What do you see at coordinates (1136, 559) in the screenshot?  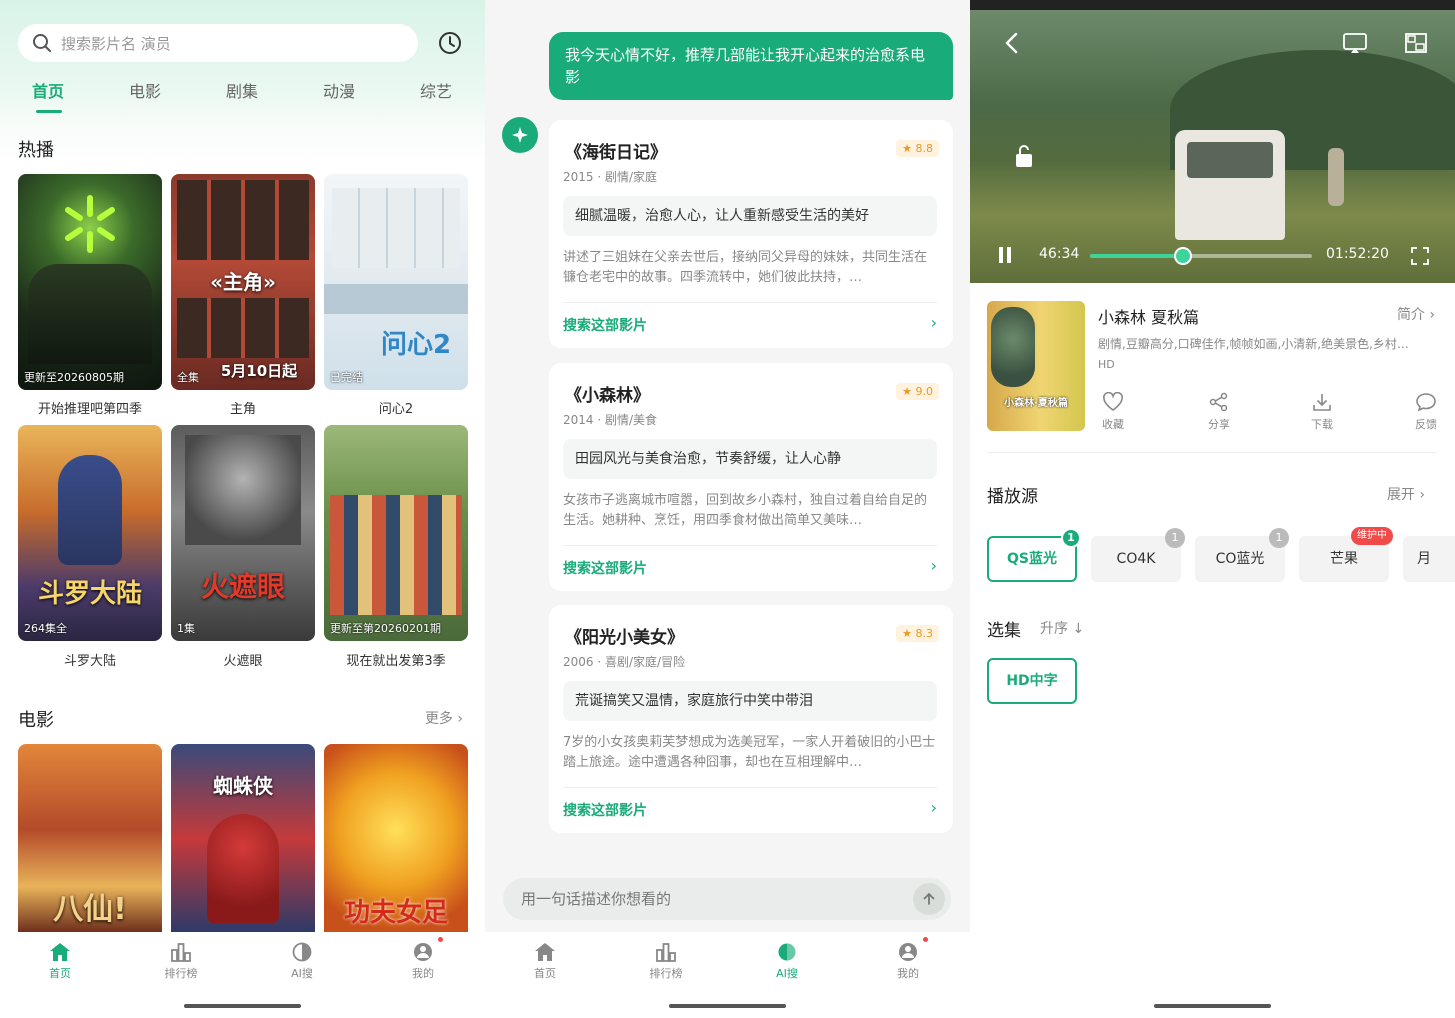 I see `source-name: CO4K` at bounding box center [1136, 559].